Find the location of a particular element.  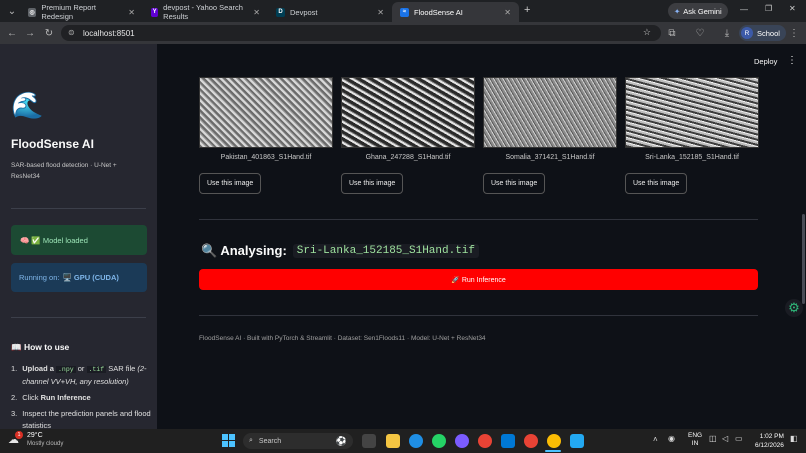

outlook-icon is located at coordinates (508, 441).